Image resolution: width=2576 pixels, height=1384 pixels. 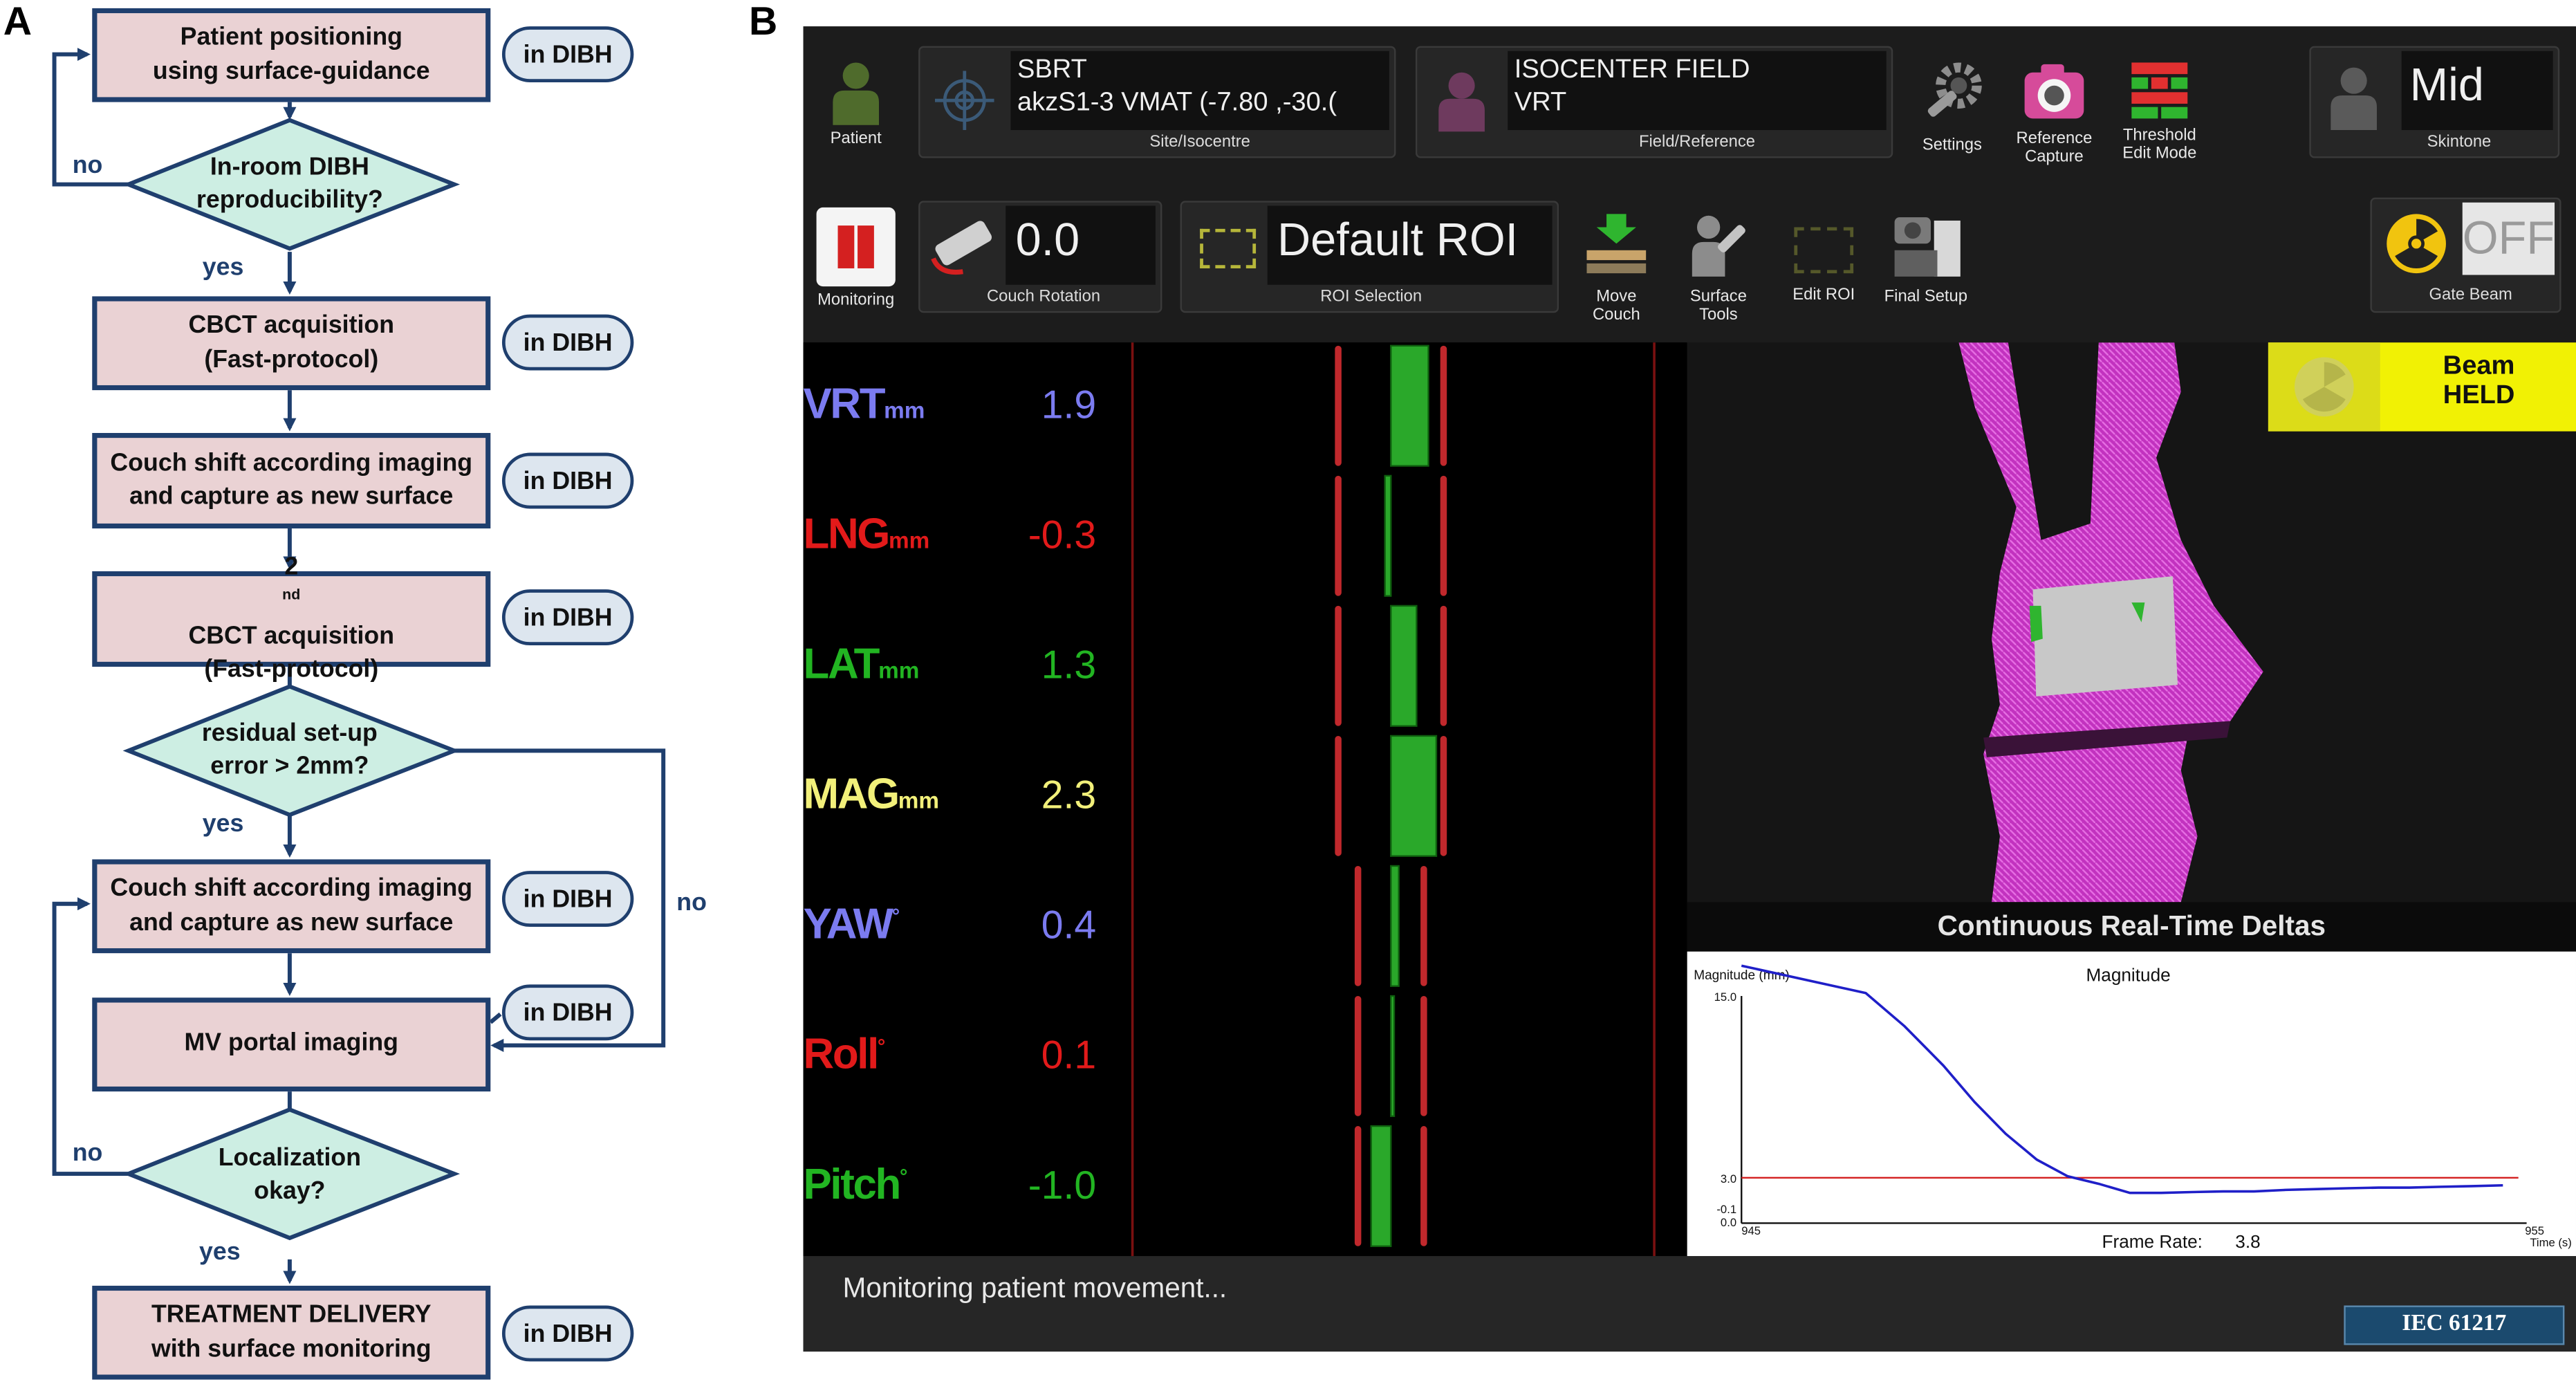 What do you see at coordinates (2159, 136) in the screenshot?
I see `threshold-label-1: Threshold` at bounding box center [2159, 136].